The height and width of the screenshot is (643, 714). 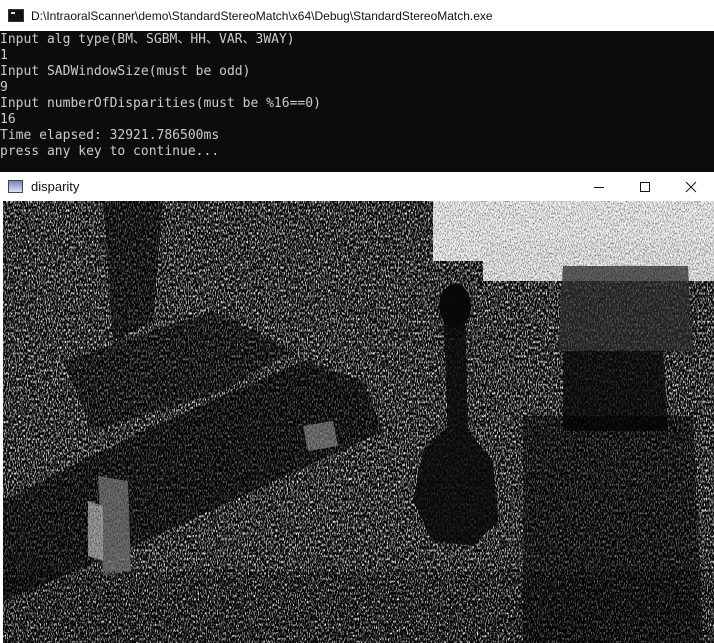 What do you see at coordinates (15, 186) in the screenshot?
I see `image-window-icon` at bounding box center [15, 186].